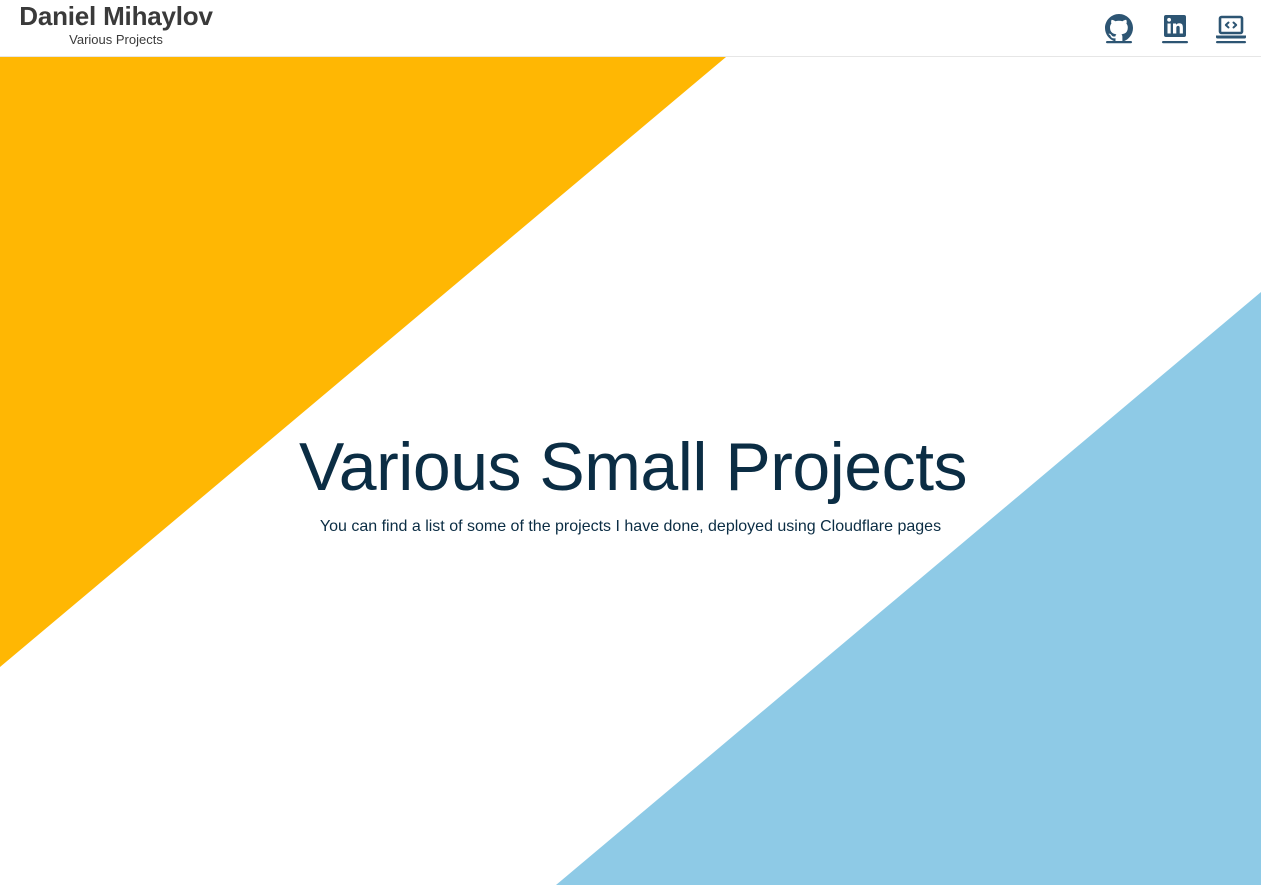  I want to click on github-link, so click(1119, 28).